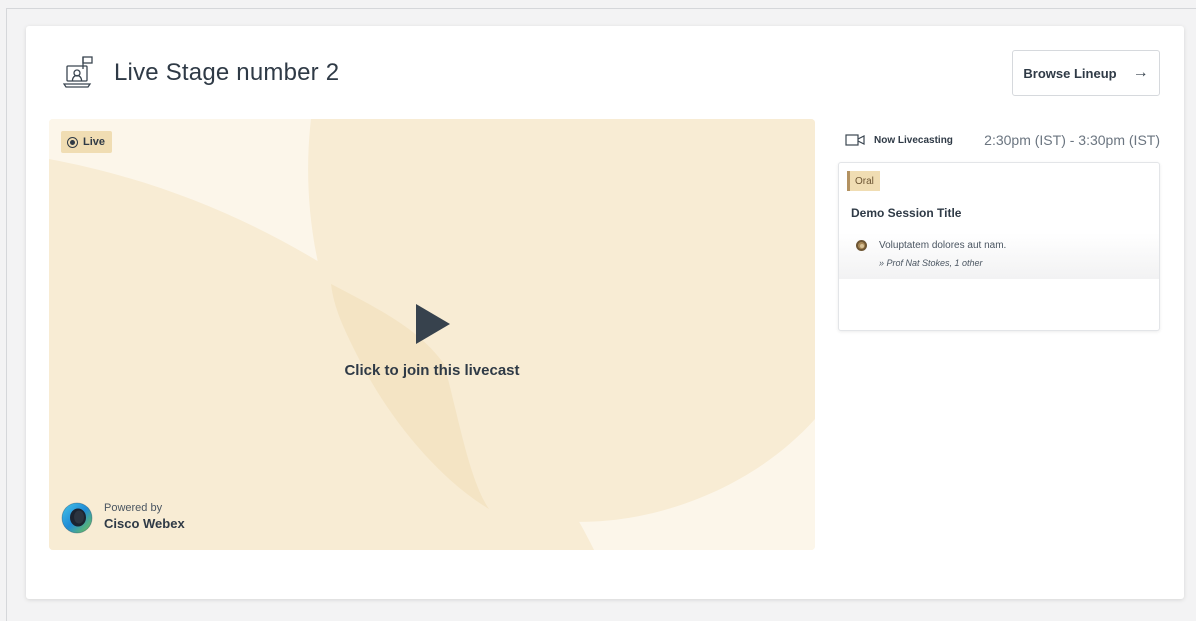  What do you see at coordinates (861, 245) in the screenshot?
I see `speaker-avatar-icon` at bounding box center [861, 245].